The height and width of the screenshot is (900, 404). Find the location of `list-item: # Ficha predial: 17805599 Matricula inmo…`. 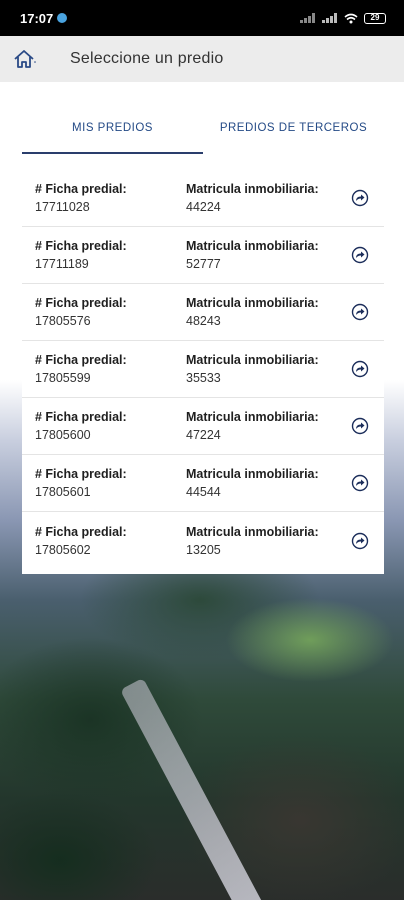

list-item: # Ficha predial: 17805599 Matricula inmo… is located at coordinates (203, 369).